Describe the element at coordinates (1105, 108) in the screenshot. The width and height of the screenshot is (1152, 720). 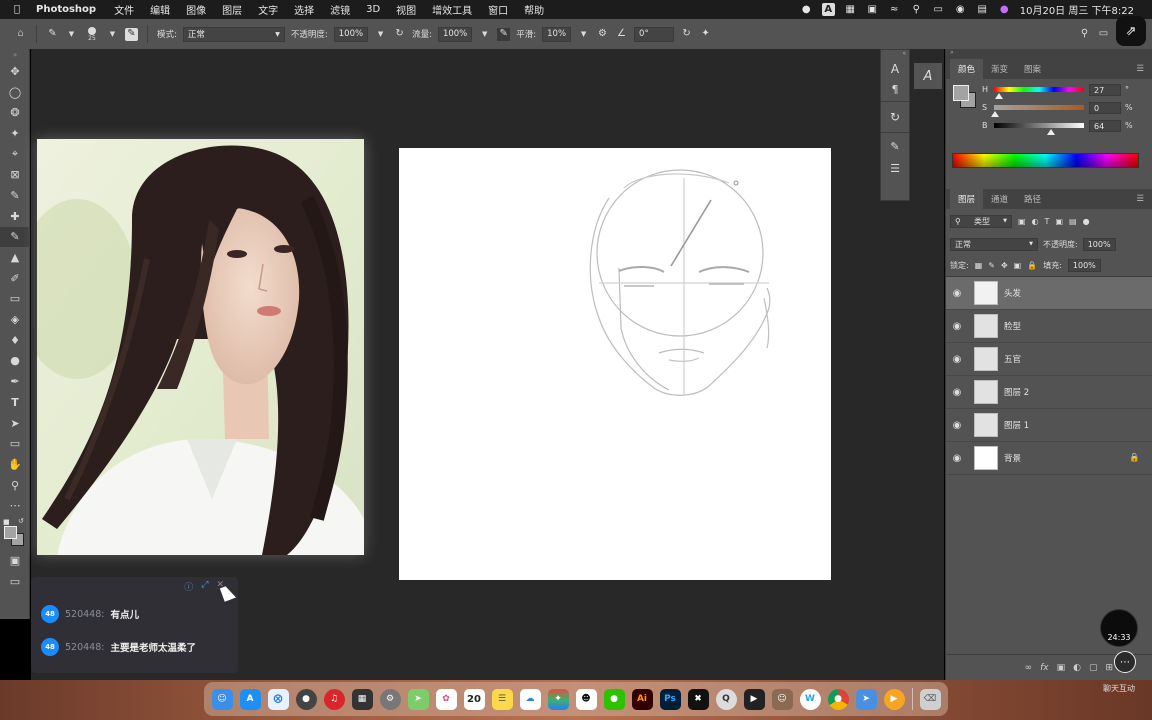
I see `saturation-field: 0` at that location.